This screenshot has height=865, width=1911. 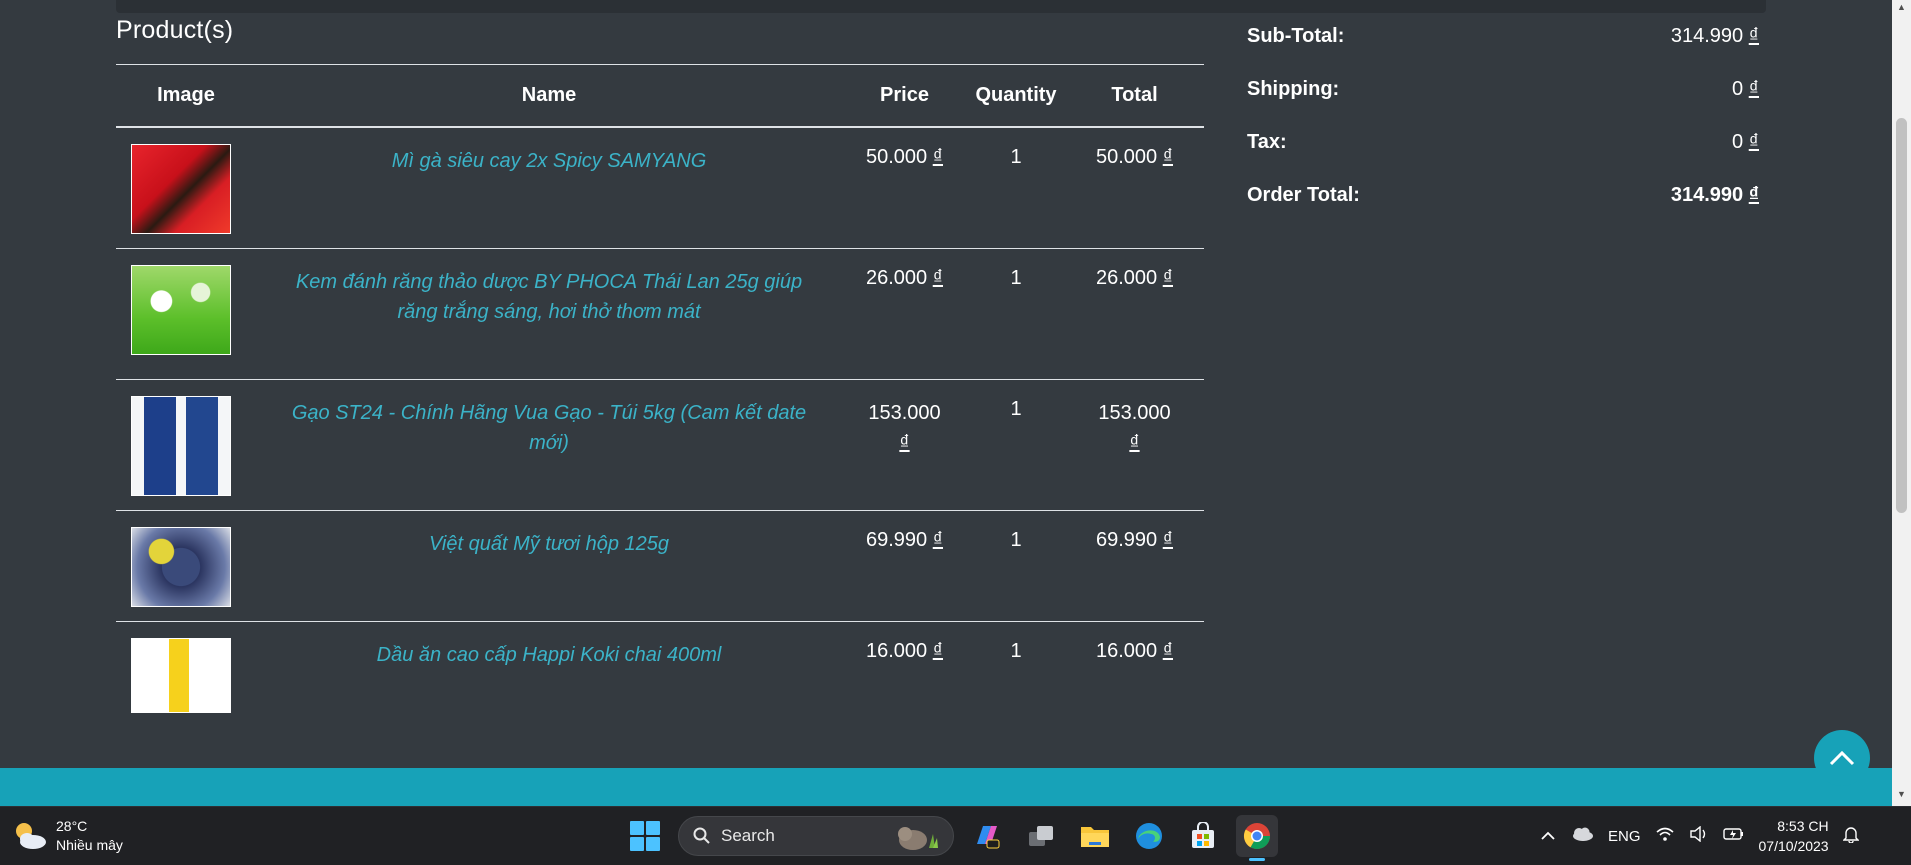 I want to click on total-value: 50.000, so click(x=1127, y=156).